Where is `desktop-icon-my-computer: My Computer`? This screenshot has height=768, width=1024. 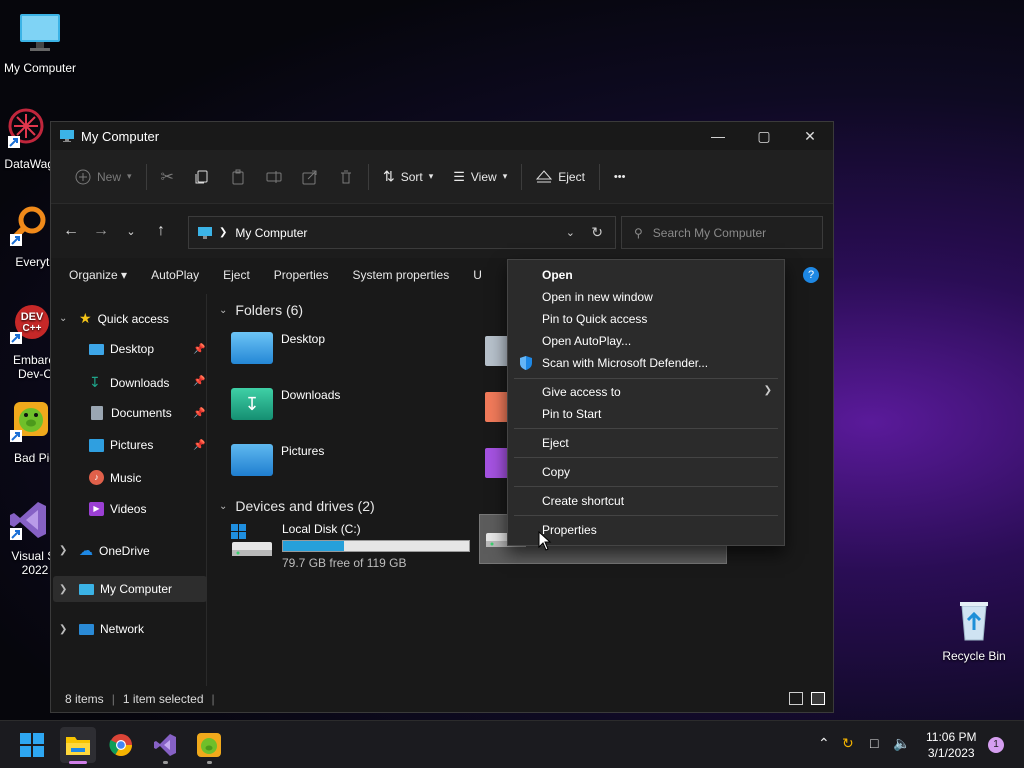
desktop-icon-my-computer: My Computer is located at coordinates (40, 42).